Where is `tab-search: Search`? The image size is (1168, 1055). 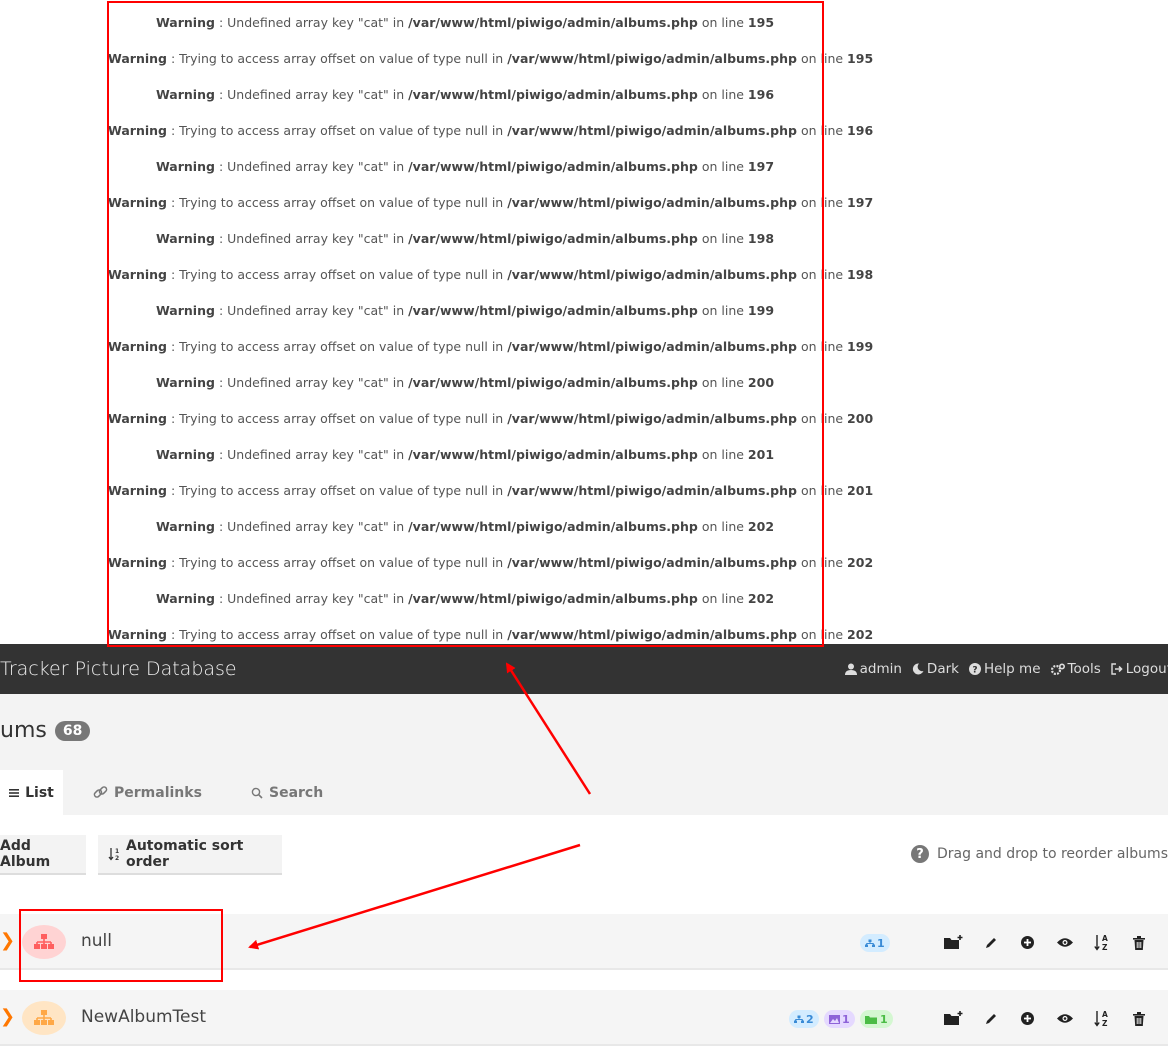 tab-search: Search is located at coordinates (287, 792).